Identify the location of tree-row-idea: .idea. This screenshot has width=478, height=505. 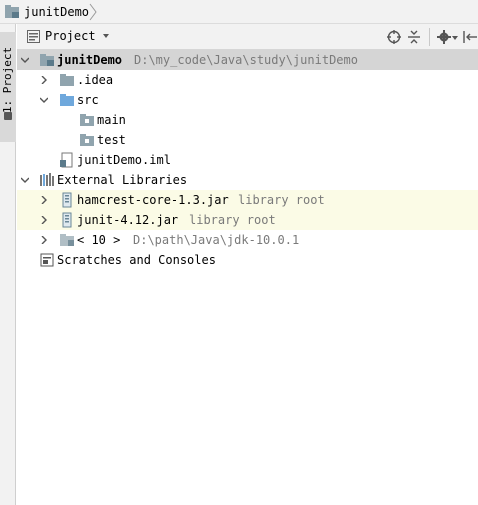
(247, 80).